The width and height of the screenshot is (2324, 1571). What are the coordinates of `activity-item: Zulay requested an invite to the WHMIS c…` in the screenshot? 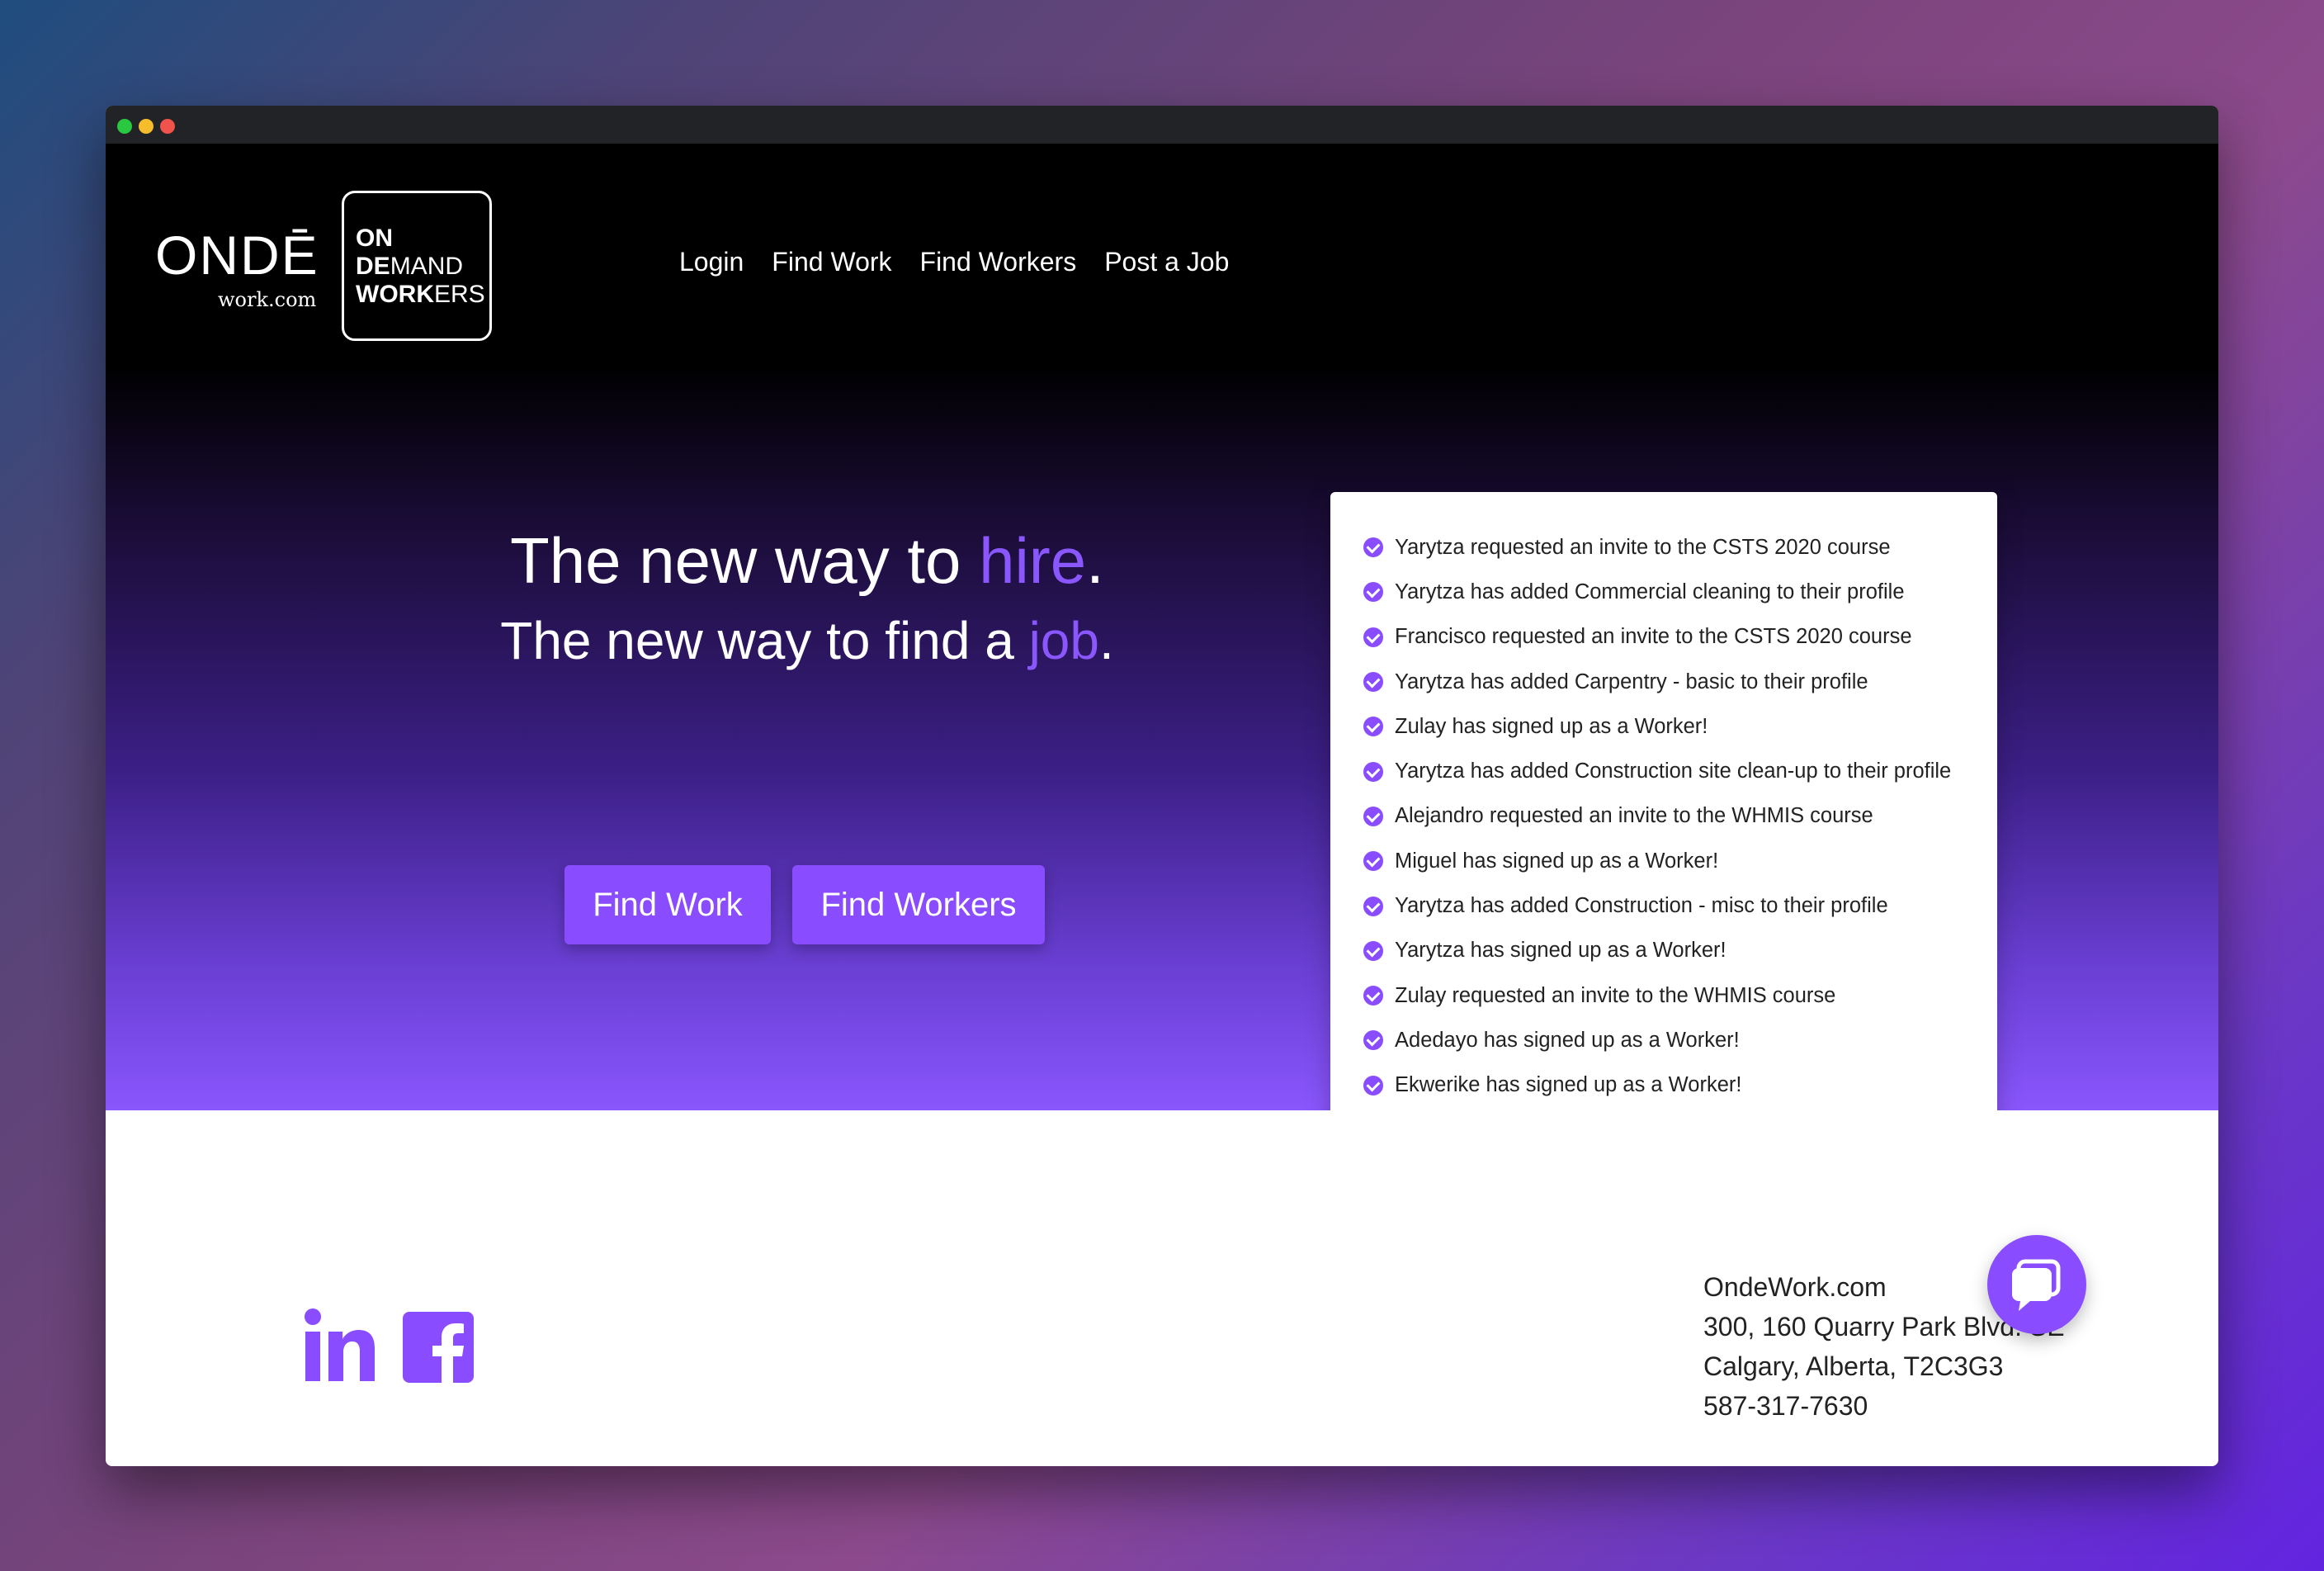 It's located at (1680, 996).